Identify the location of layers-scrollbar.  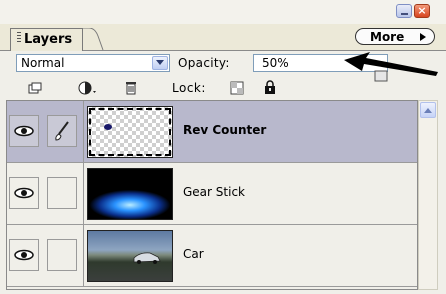
(428, 195).